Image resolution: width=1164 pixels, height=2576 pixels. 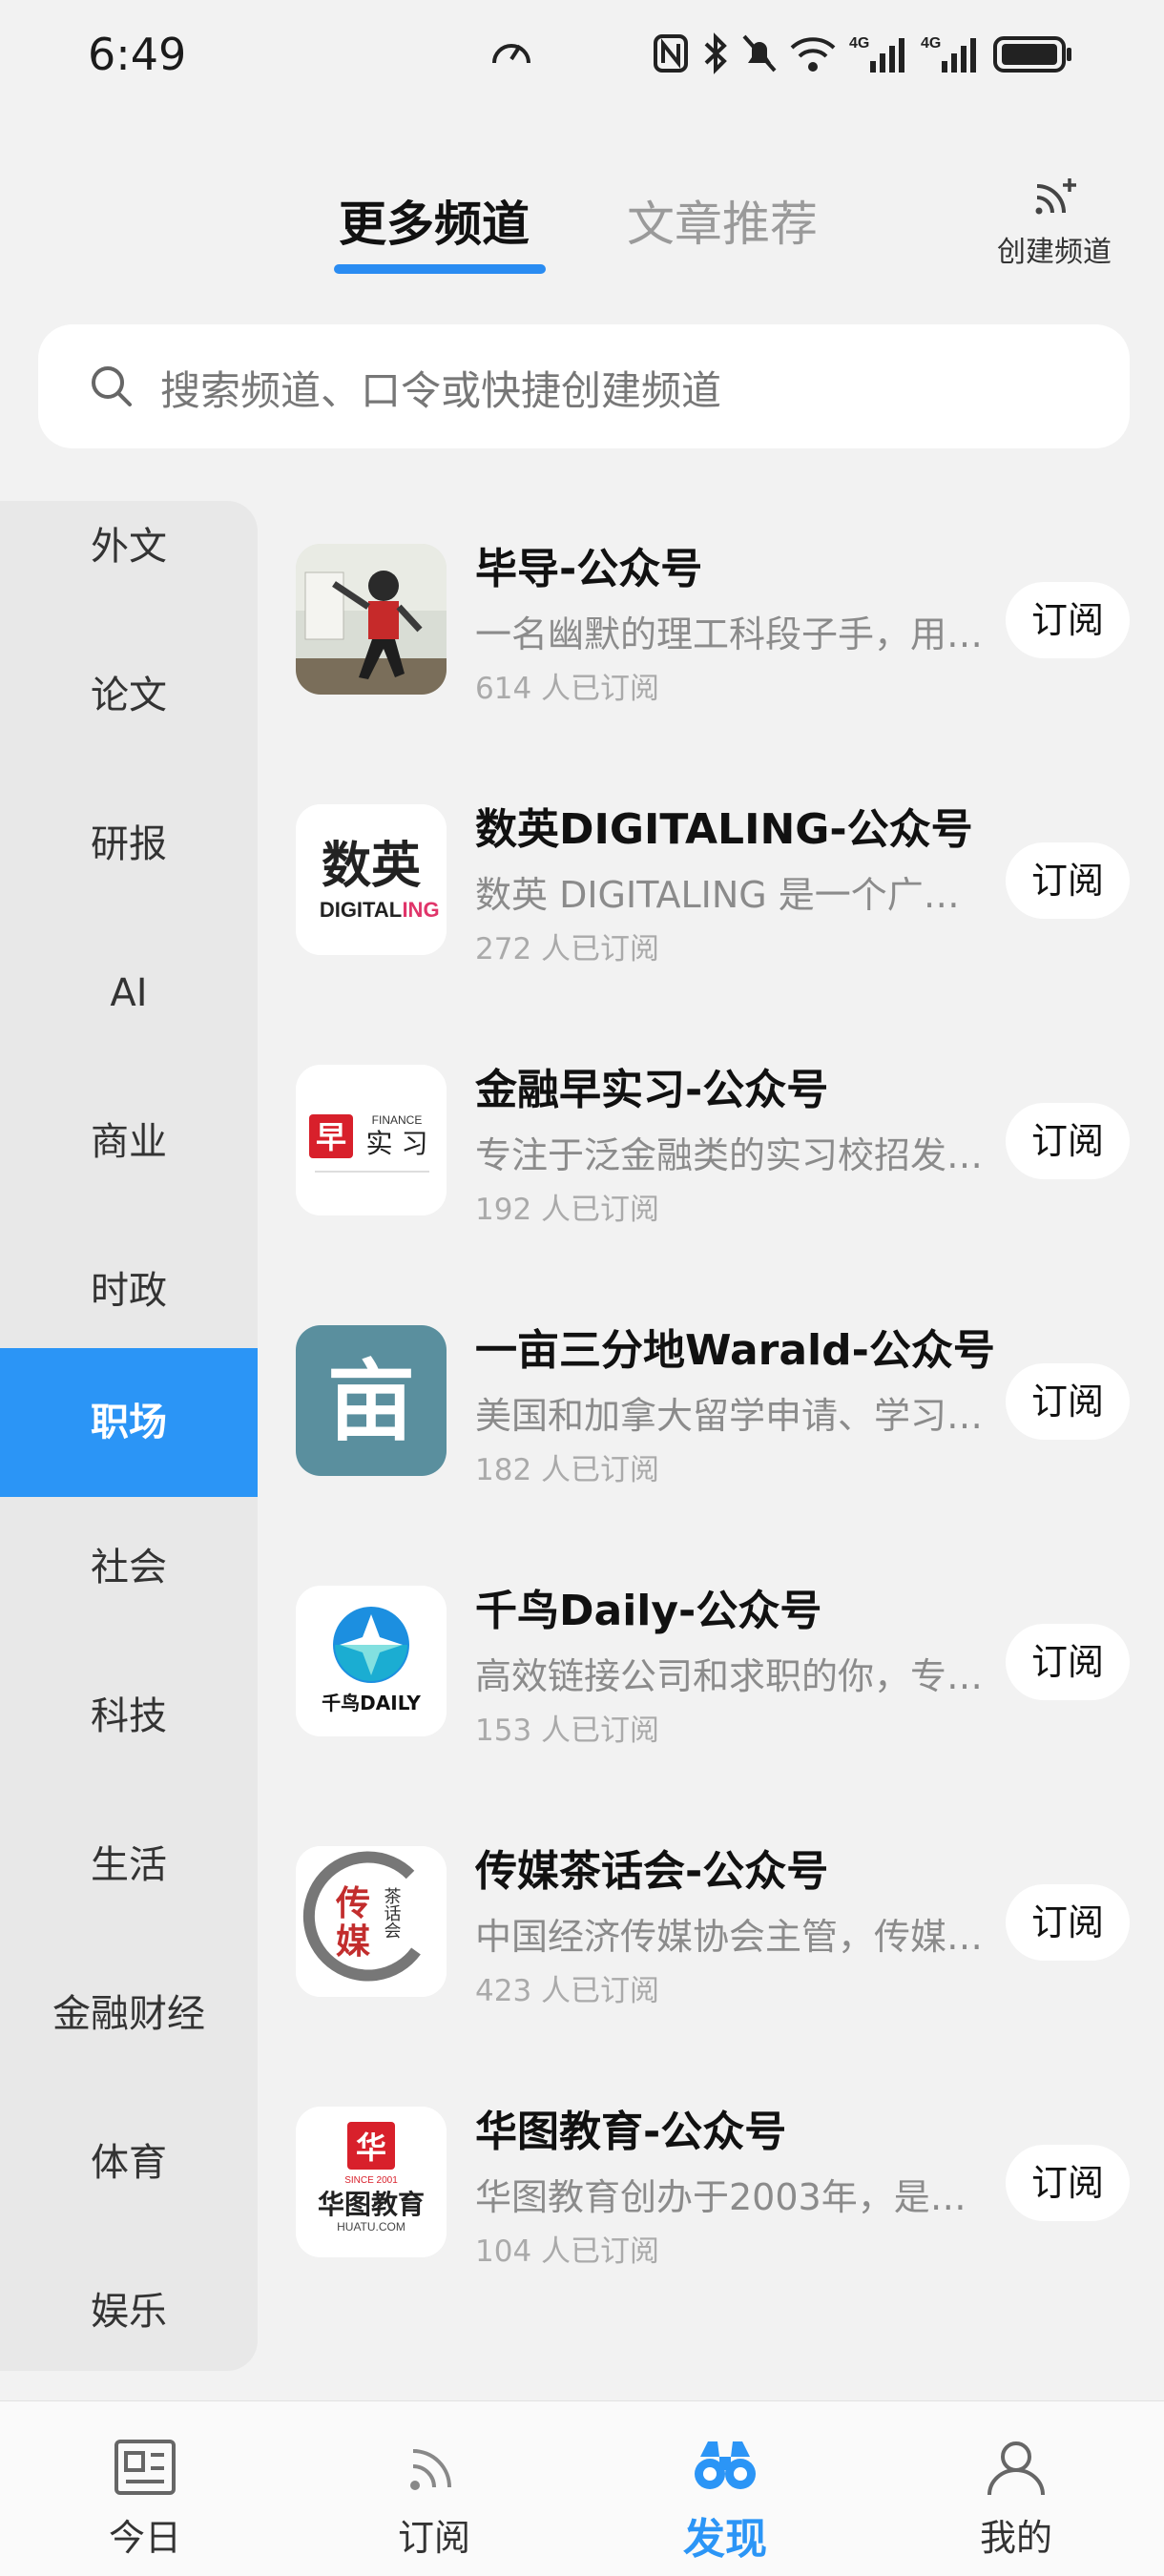 I want to click on svg-text: 千鸟DAILY, so click(x=372, y=1703).